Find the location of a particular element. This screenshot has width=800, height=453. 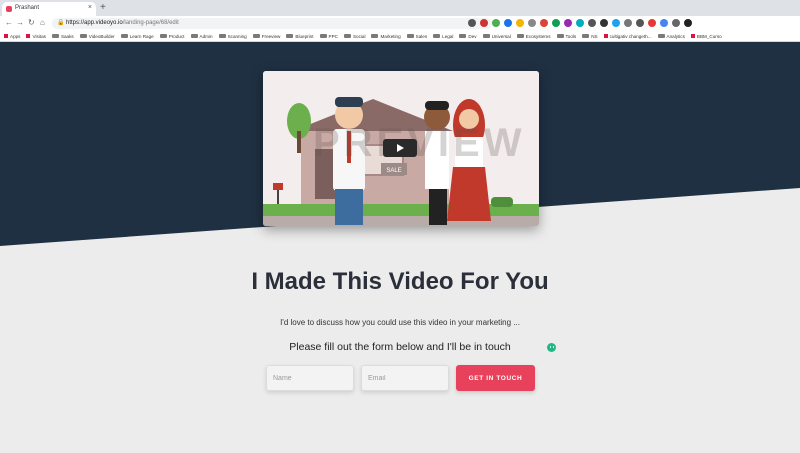

back-button: ← is located at coordinates (9, 22).